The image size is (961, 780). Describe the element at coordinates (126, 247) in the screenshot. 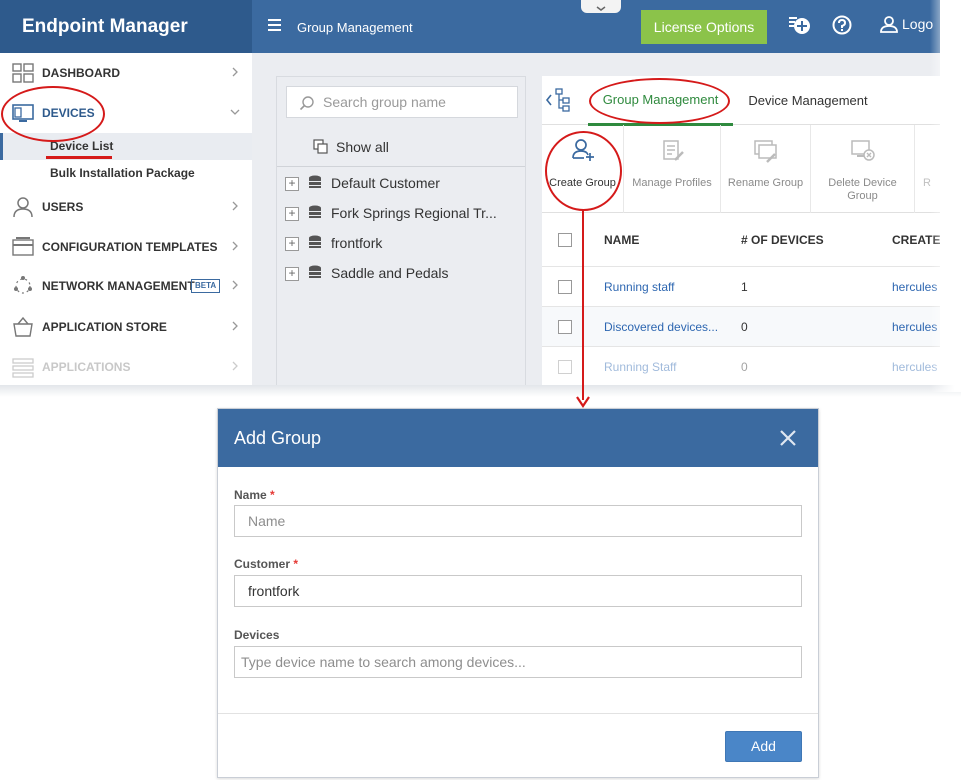

I see `sidebar-item-configuration-templates: CONFIGURATION TEMPLATES` at that location.